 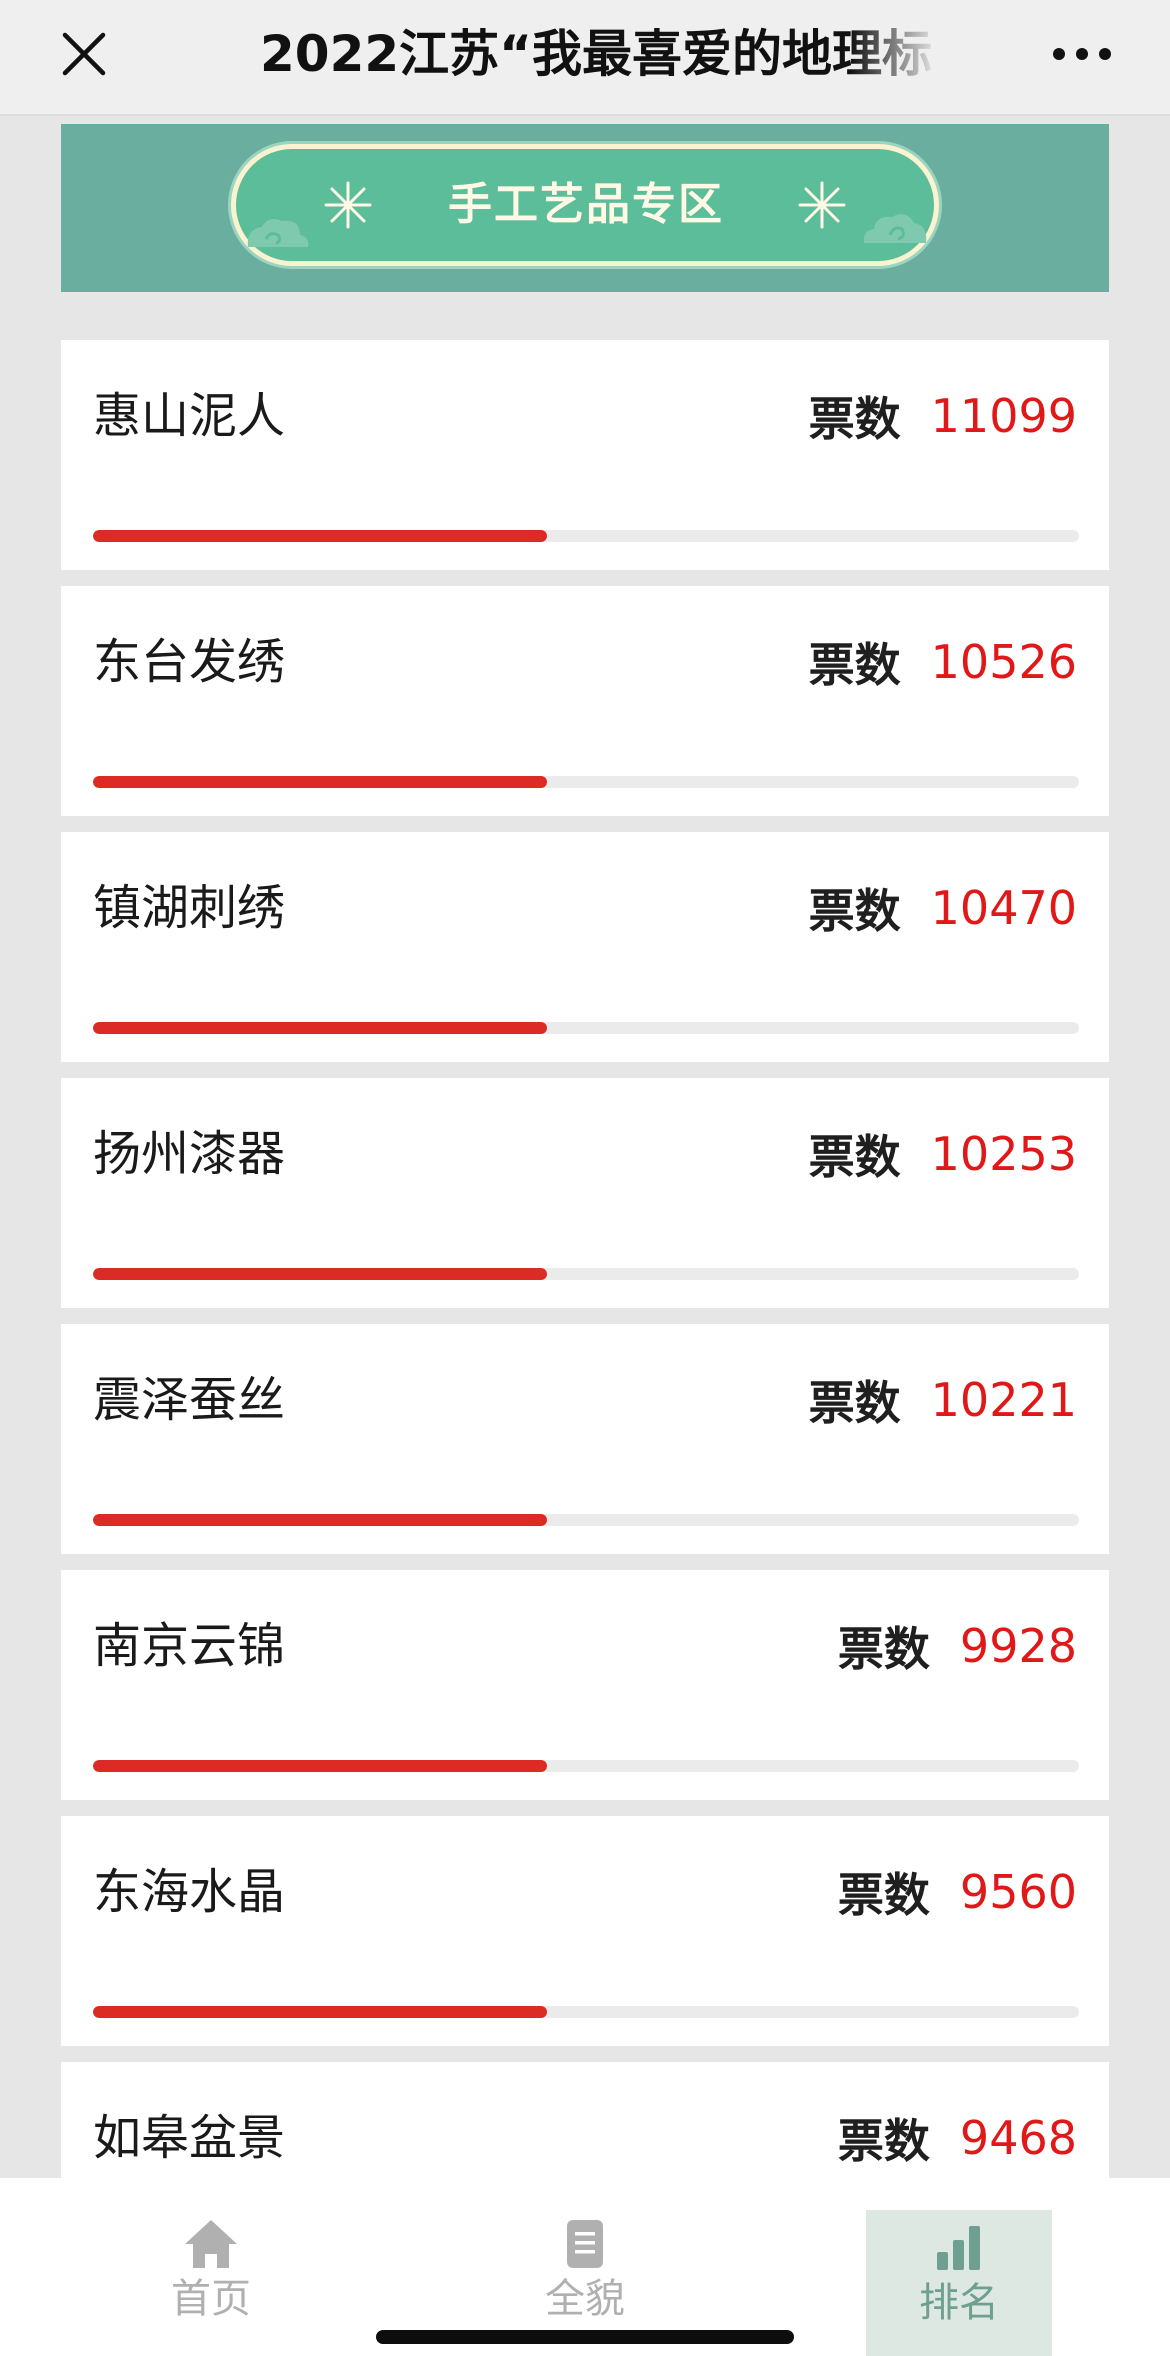 What do you see at coordinates (189, 1154) in the screenshot?
I see `item-name: 扬州漆器` at bounding box center [189, 1154].